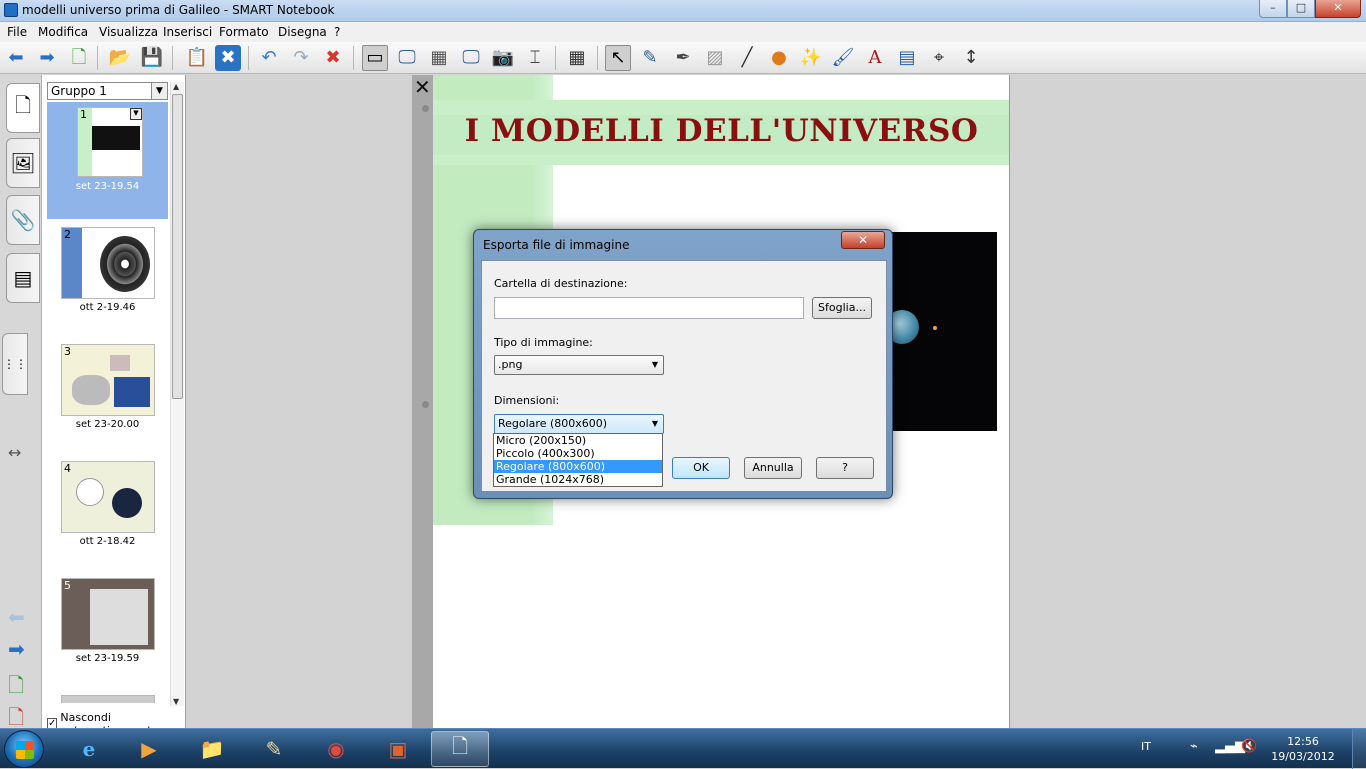  I want to click on fill-icon: 🖌, so click(843, 58).